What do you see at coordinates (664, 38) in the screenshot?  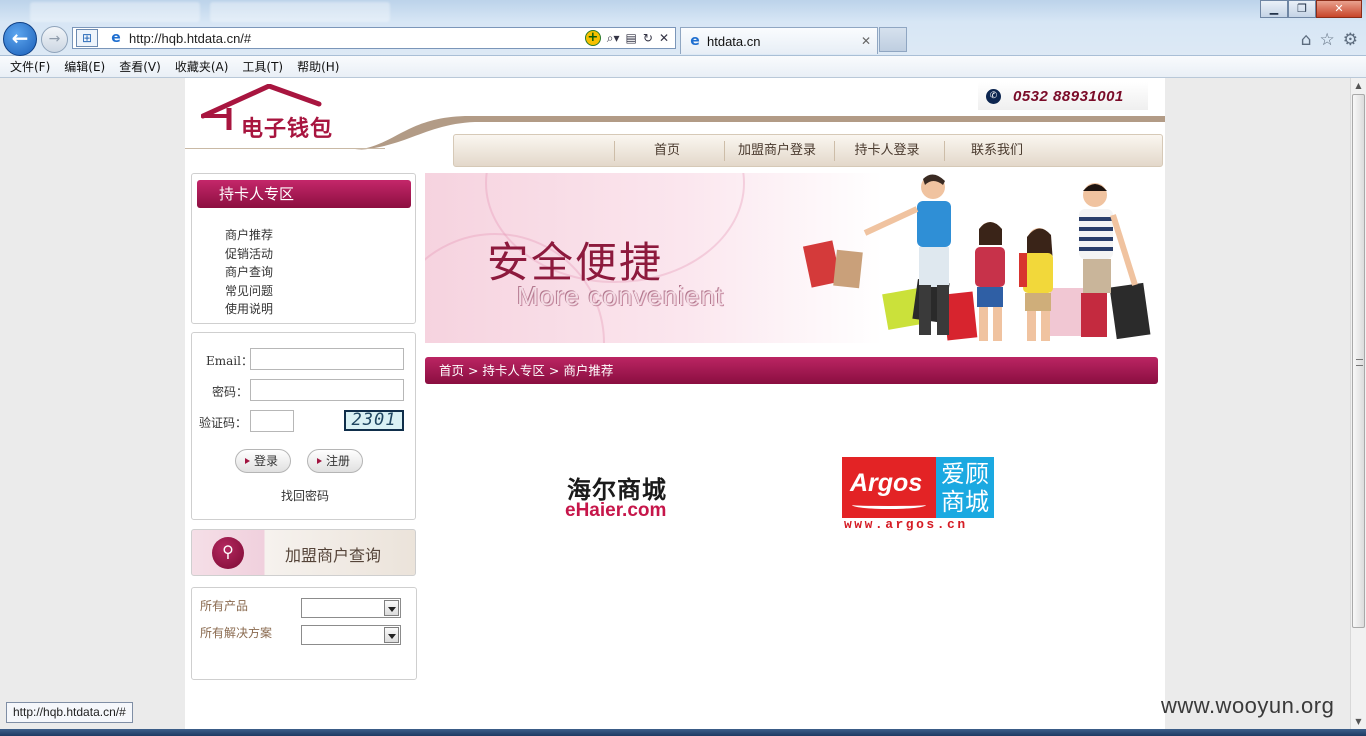 I see `stop-icon: ✕` at bounding box center [664, 38].